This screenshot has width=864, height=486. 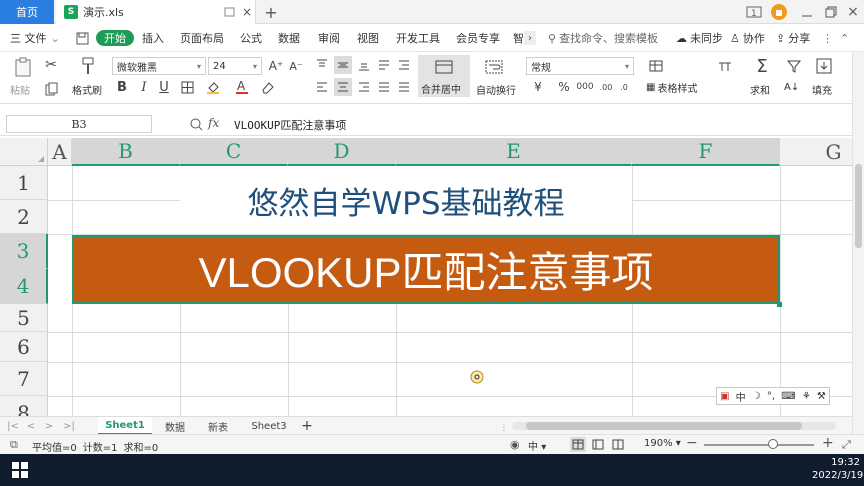 What do you see at coordinates (88, 66) in the screenshot?
I see `format-painter-icon` at bounding box center [88, 66].